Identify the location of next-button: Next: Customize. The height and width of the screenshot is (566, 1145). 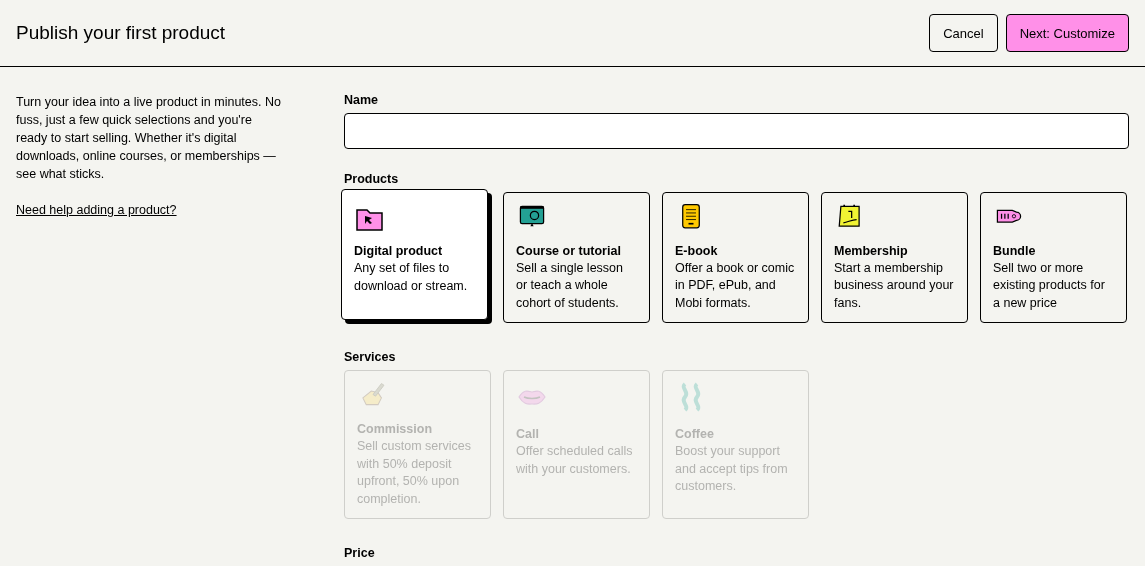
(1067, 33).